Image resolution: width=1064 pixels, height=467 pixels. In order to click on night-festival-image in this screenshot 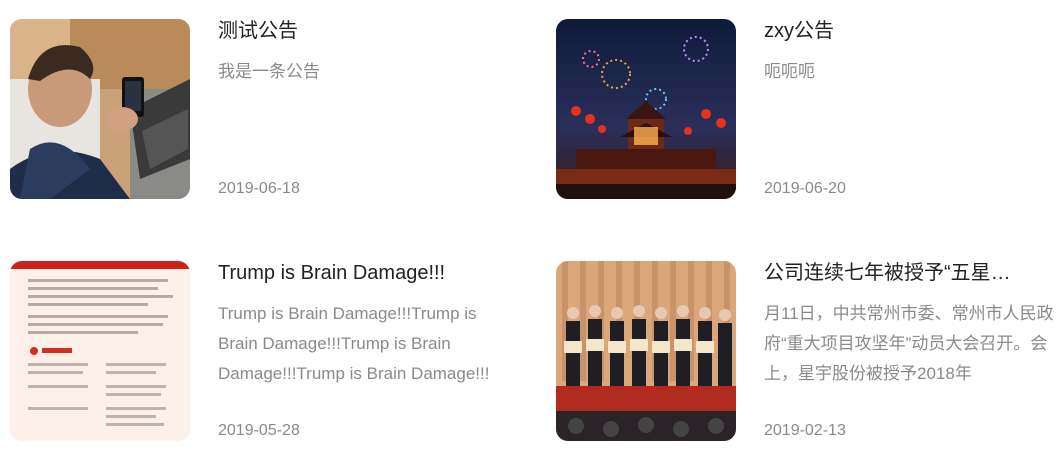, I will do `click(646, 109)`.